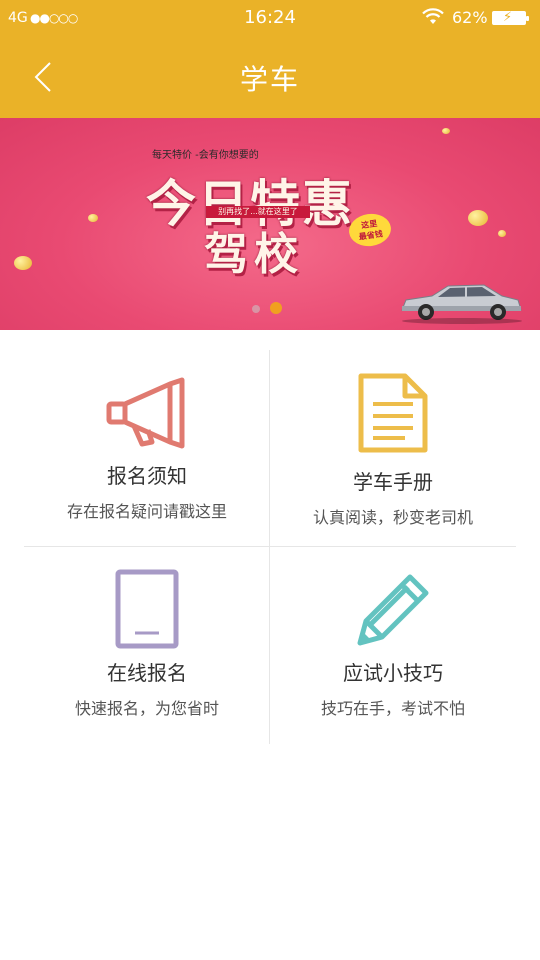 This screenshot has width=540, height=960. Describe the element at coordinates (461, 304) in the screenshot. I see `car-image` at that location.